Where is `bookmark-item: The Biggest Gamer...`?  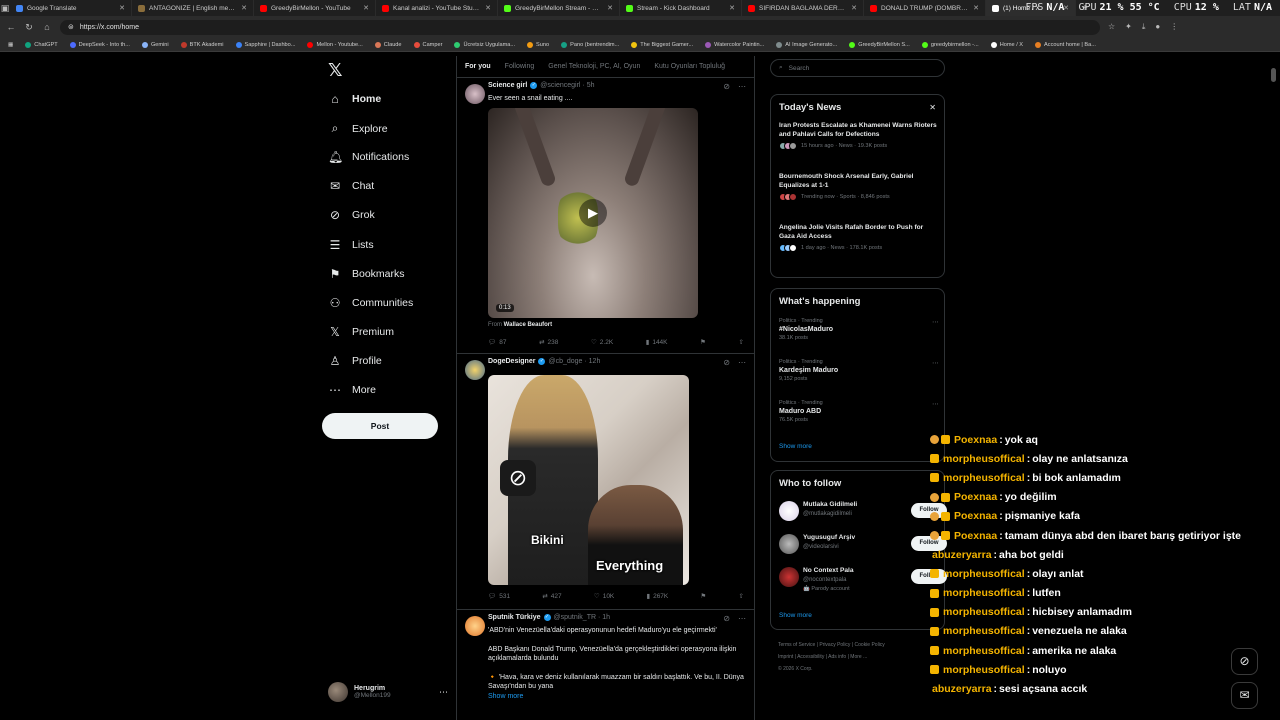 bookmark-item: The Biggest Gamer... is located at coordinates (662, 44).